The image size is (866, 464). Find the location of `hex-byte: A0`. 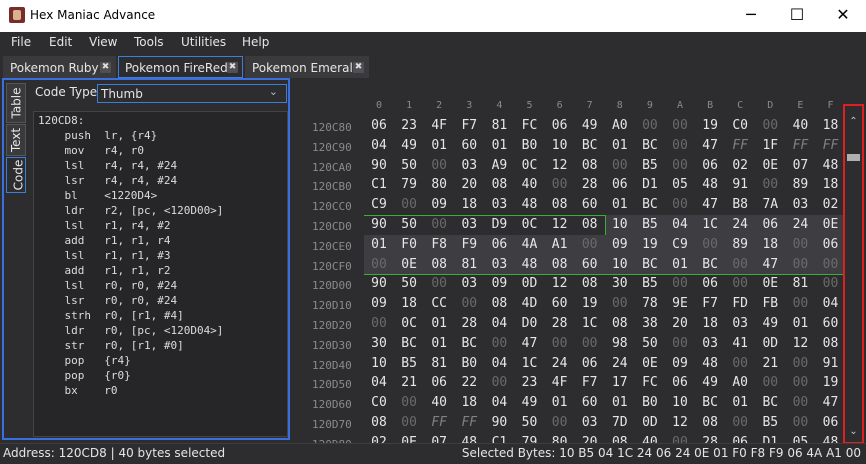

hex-byte: A0 is located at coordinates (620, 125).